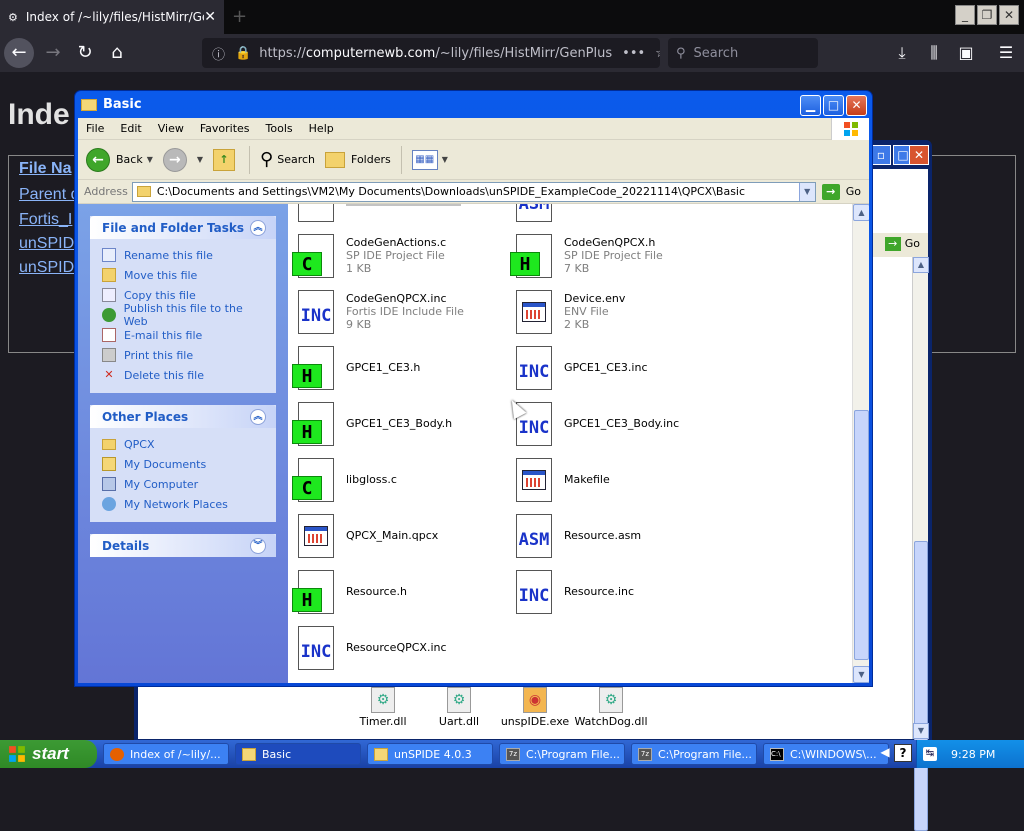 The width and height of the screenshot is (1024, 831). Describe the element at coordinates (1006, 53) in the screenshot. I see `menu-hamburger-icon: ☰` at that location.